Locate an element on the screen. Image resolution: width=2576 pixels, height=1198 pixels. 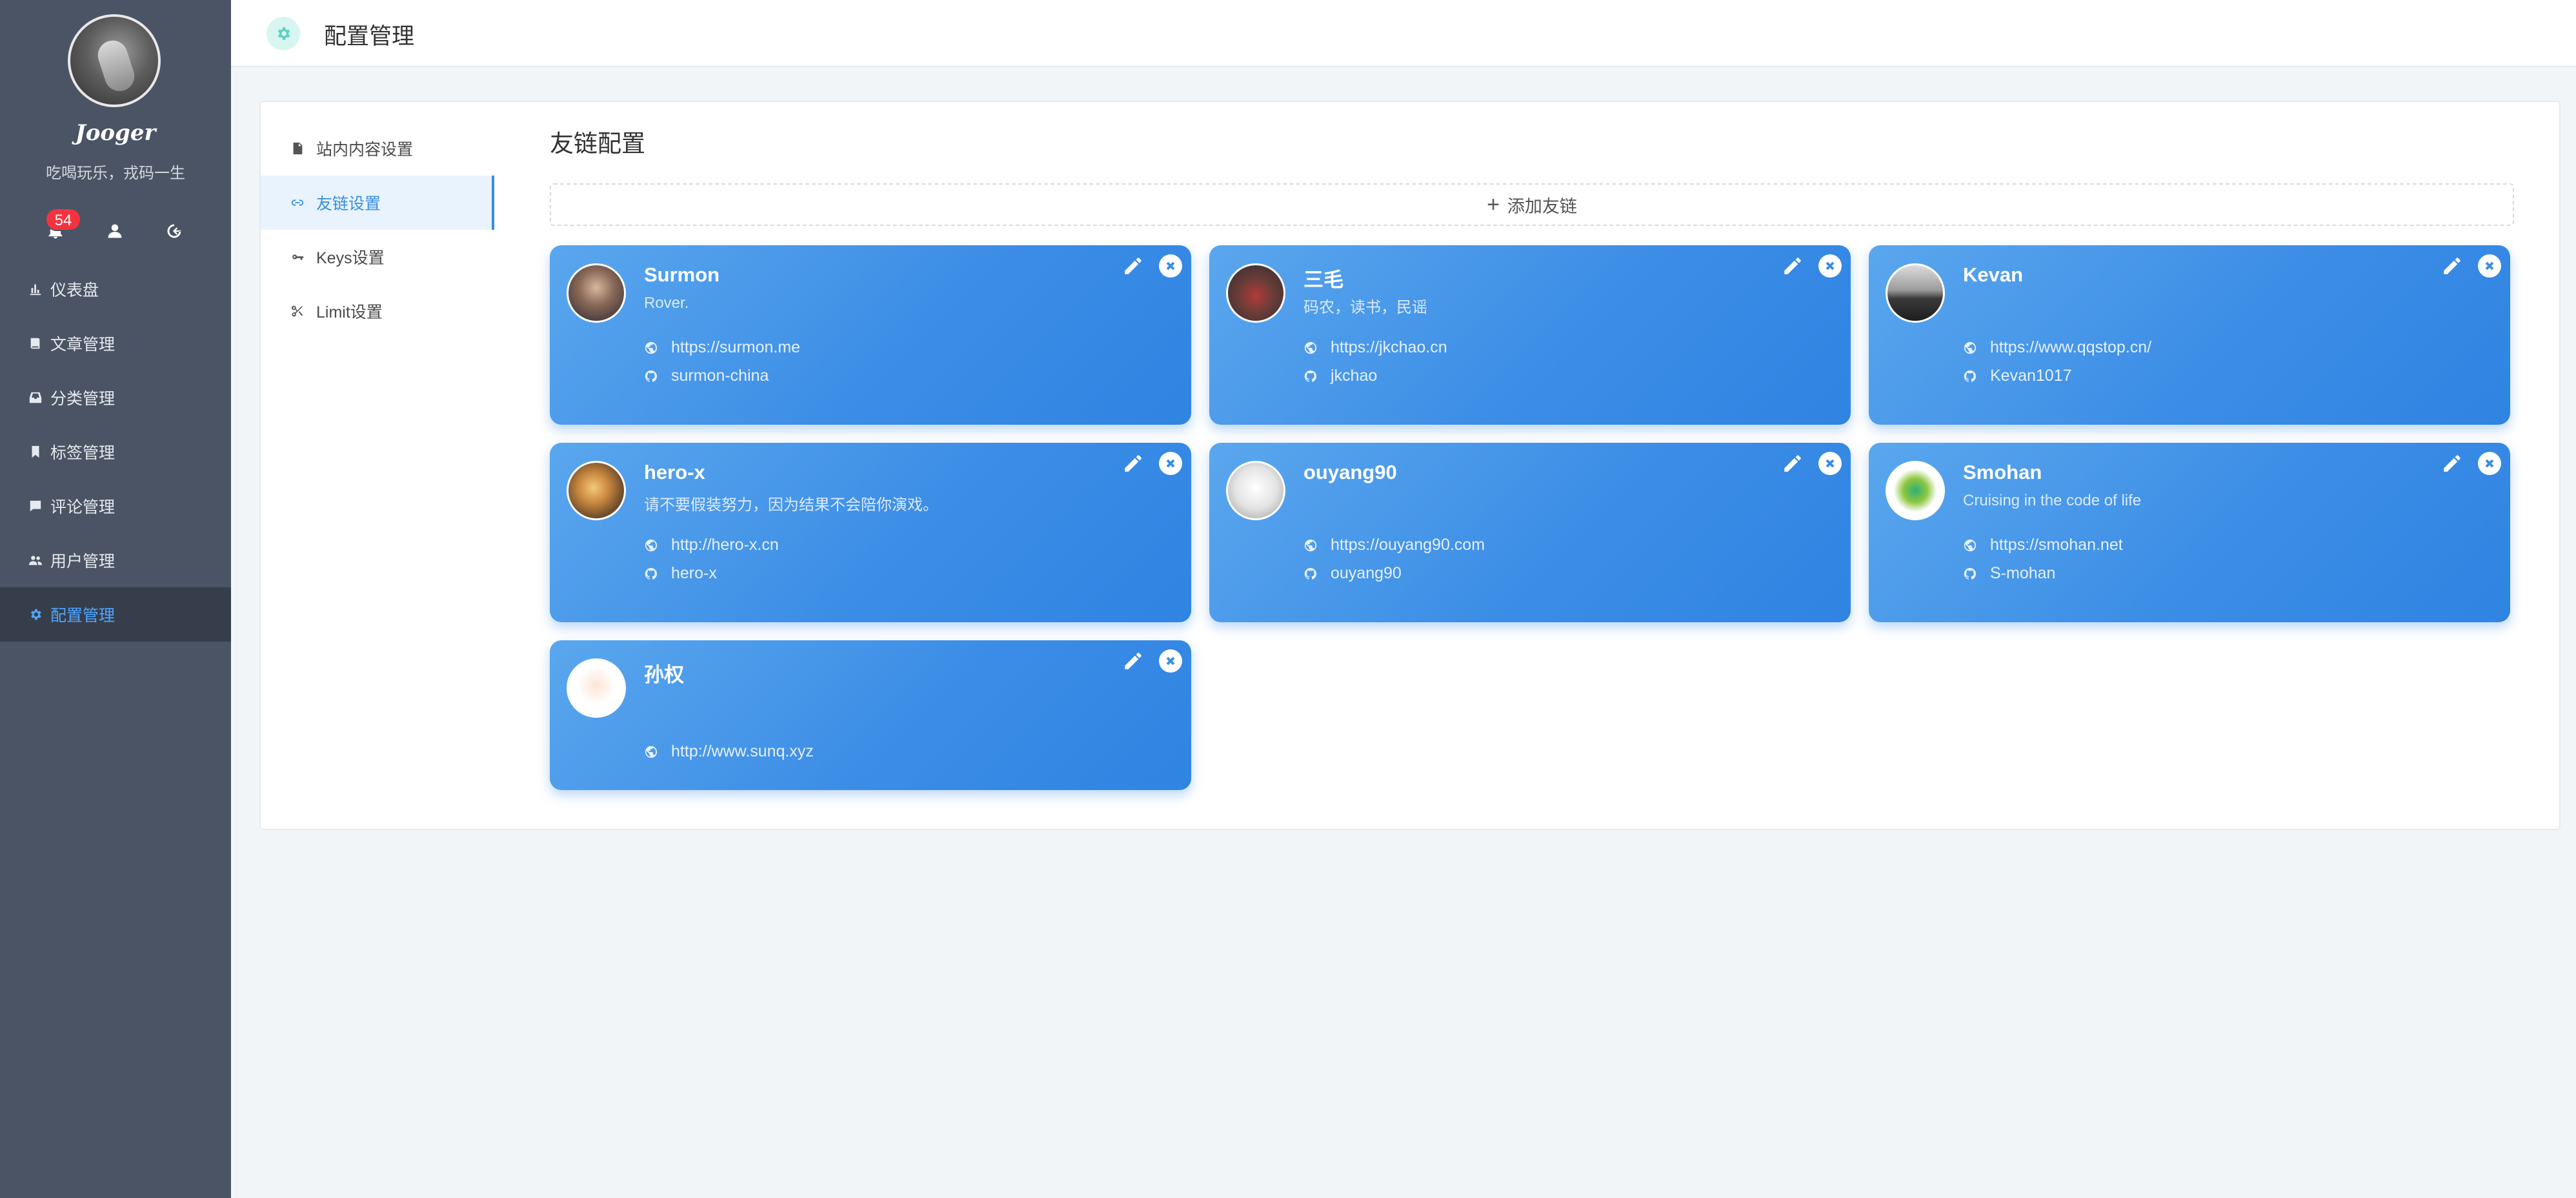
add-link-button: + 添加友链 is located at coordinates (1532, 204).